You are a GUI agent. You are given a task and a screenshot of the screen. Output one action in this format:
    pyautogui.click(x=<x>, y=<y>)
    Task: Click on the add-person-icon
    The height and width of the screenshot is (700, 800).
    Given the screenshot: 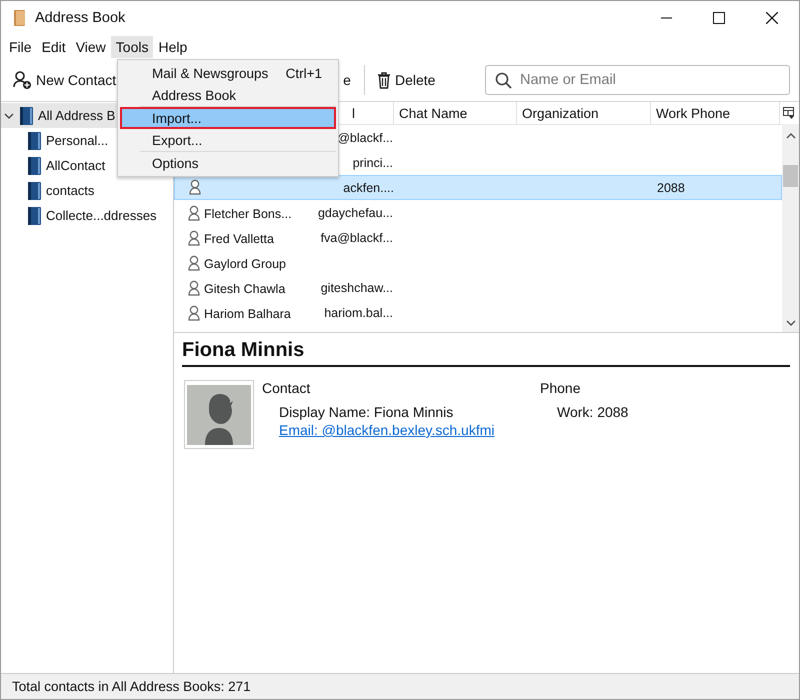 What is the action you would take?
    pyautogui.click(x=22, y=80)
    